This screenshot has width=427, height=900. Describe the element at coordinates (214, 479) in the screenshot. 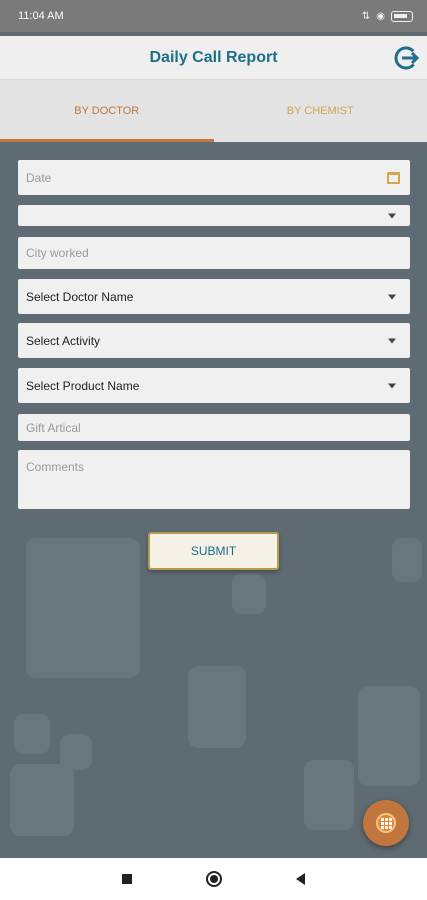

I see `comments-field: Comments` at that location.